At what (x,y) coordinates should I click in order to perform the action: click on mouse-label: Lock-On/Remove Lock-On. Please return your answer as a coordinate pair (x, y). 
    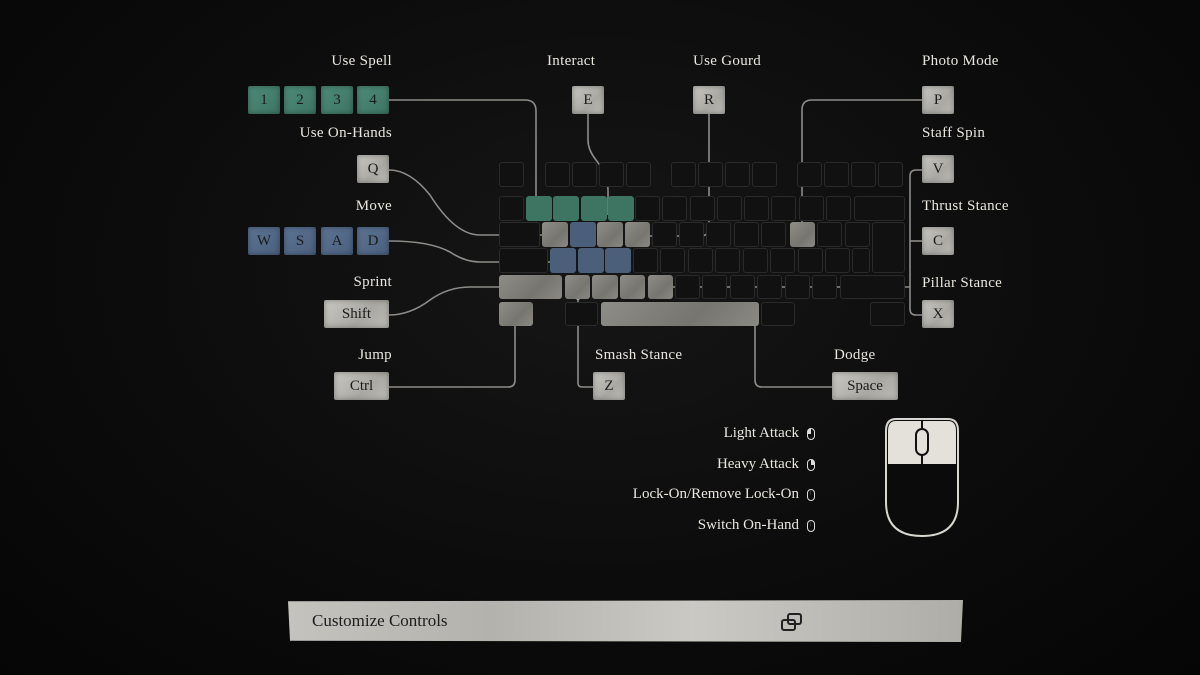
    Looking at the image, I should click on (715, 494).